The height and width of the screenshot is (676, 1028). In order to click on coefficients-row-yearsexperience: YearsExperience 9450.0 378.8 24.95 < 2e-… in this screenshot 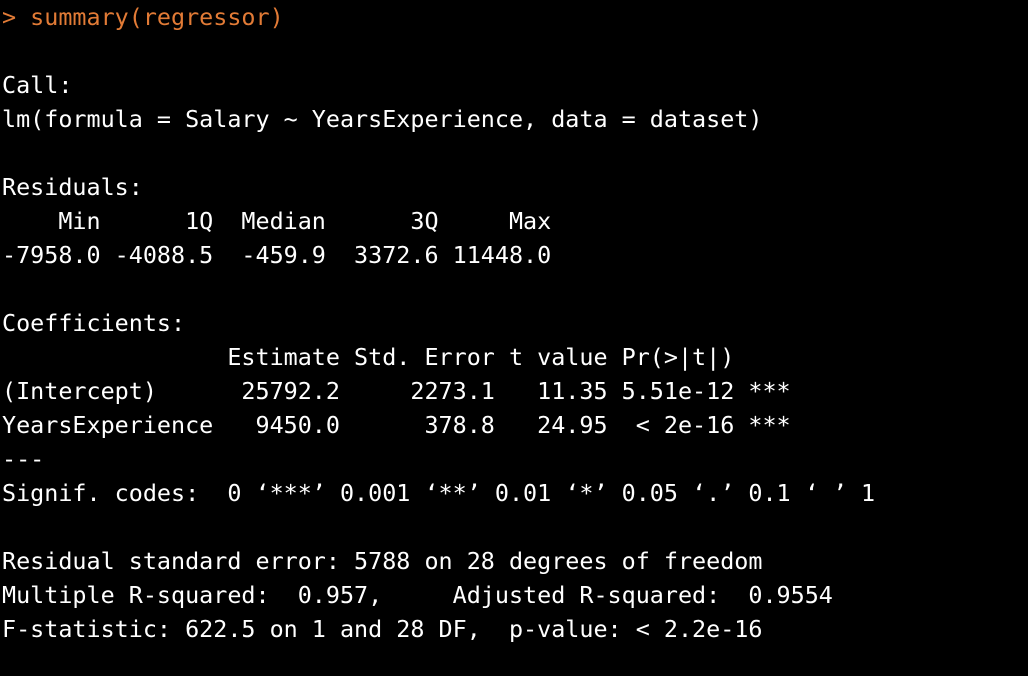, I will do `click(396, 425)`.